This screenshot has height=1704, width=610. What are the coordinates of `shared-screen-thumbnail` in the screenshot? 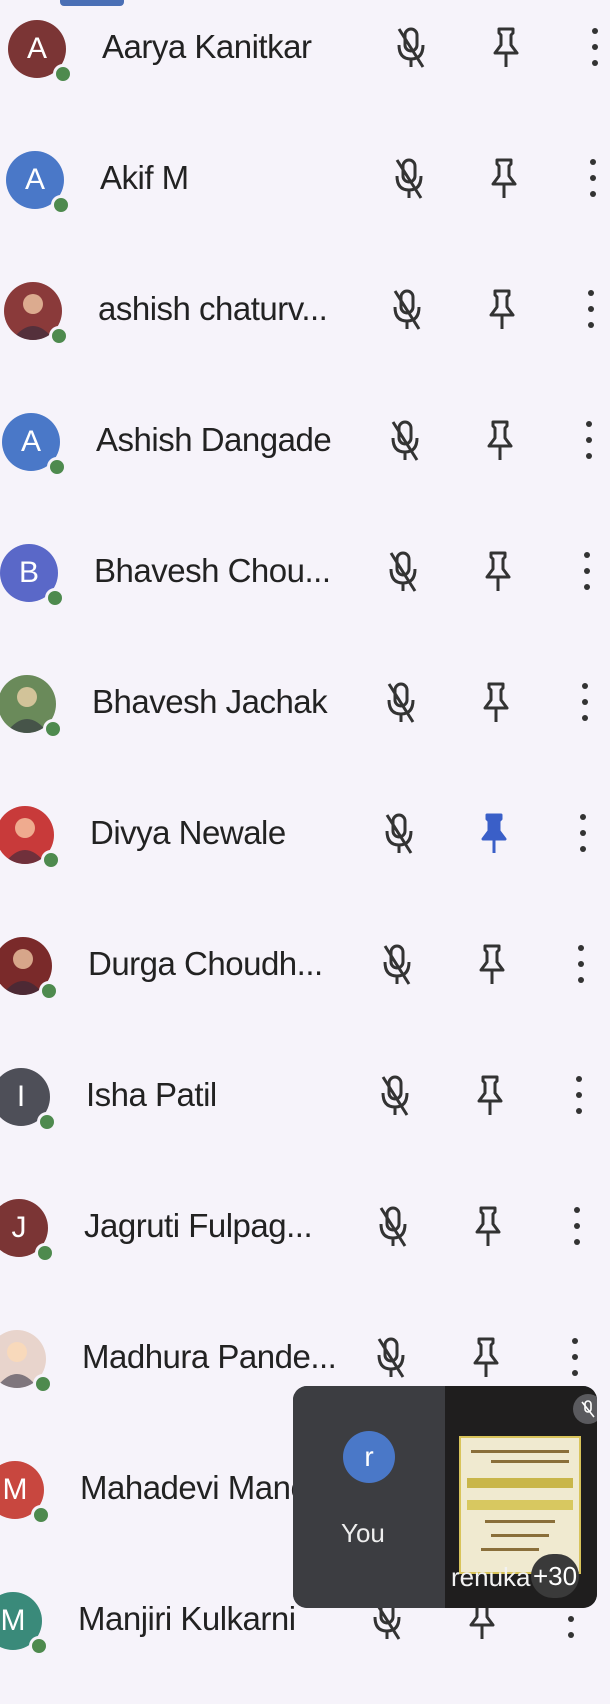 It's located at (520, 1505).